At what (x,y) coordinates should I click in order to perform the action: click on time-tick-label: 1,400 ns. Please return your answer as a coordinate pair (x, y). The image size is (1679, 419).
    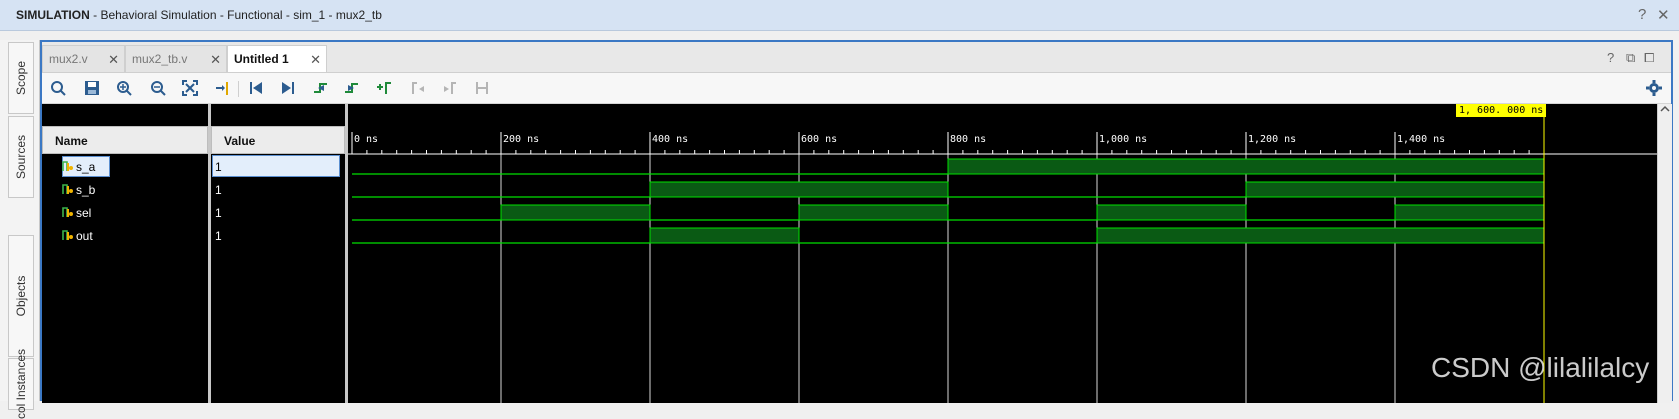
    Looking at the image, I should click on (1421, 139).